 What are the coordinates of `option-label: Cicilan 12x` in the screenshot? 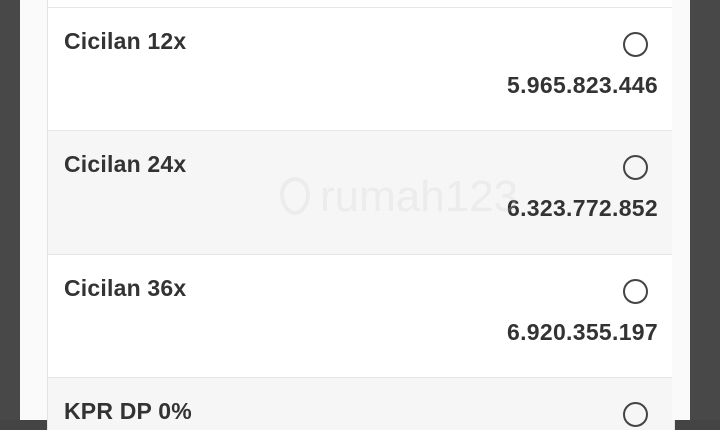 It's located at (125, 41).